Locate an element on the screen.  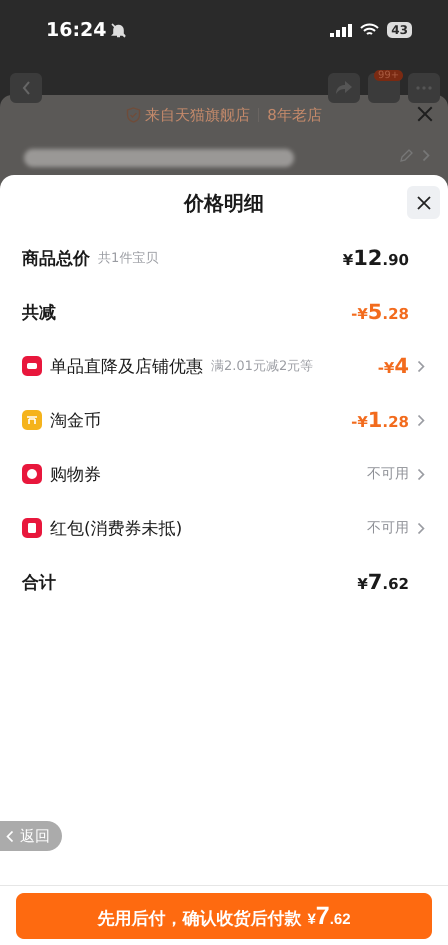
row-label: 单品直降及店铺优惠 is located at coordinates (126, 367).